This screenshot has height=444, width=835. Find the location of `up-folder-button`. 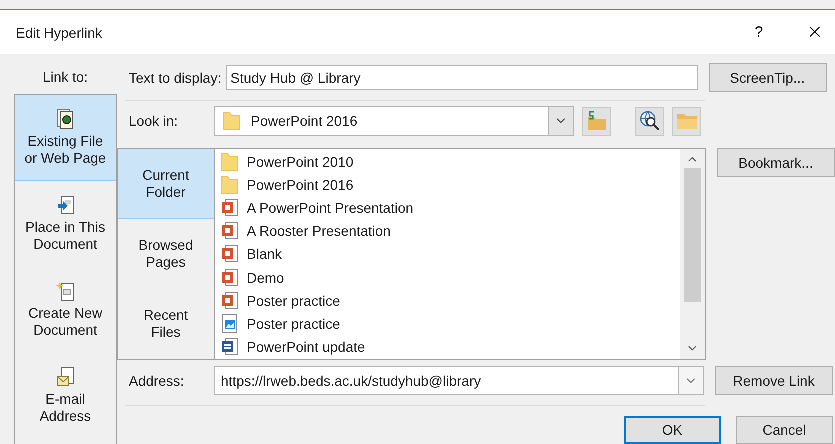

up-folder-button is located at coordinates (596, 121).